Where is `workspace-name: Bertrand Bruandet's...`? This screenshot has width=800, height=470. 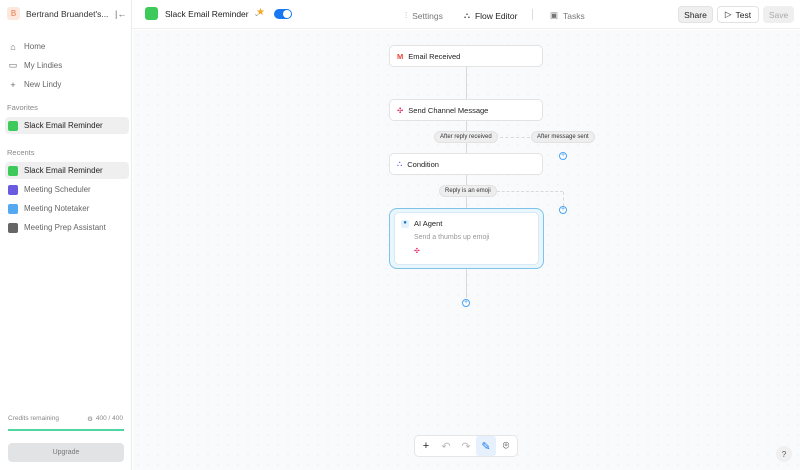
workspace-name: Bertrand Bruandet's... is located at coordinates (67, 13).